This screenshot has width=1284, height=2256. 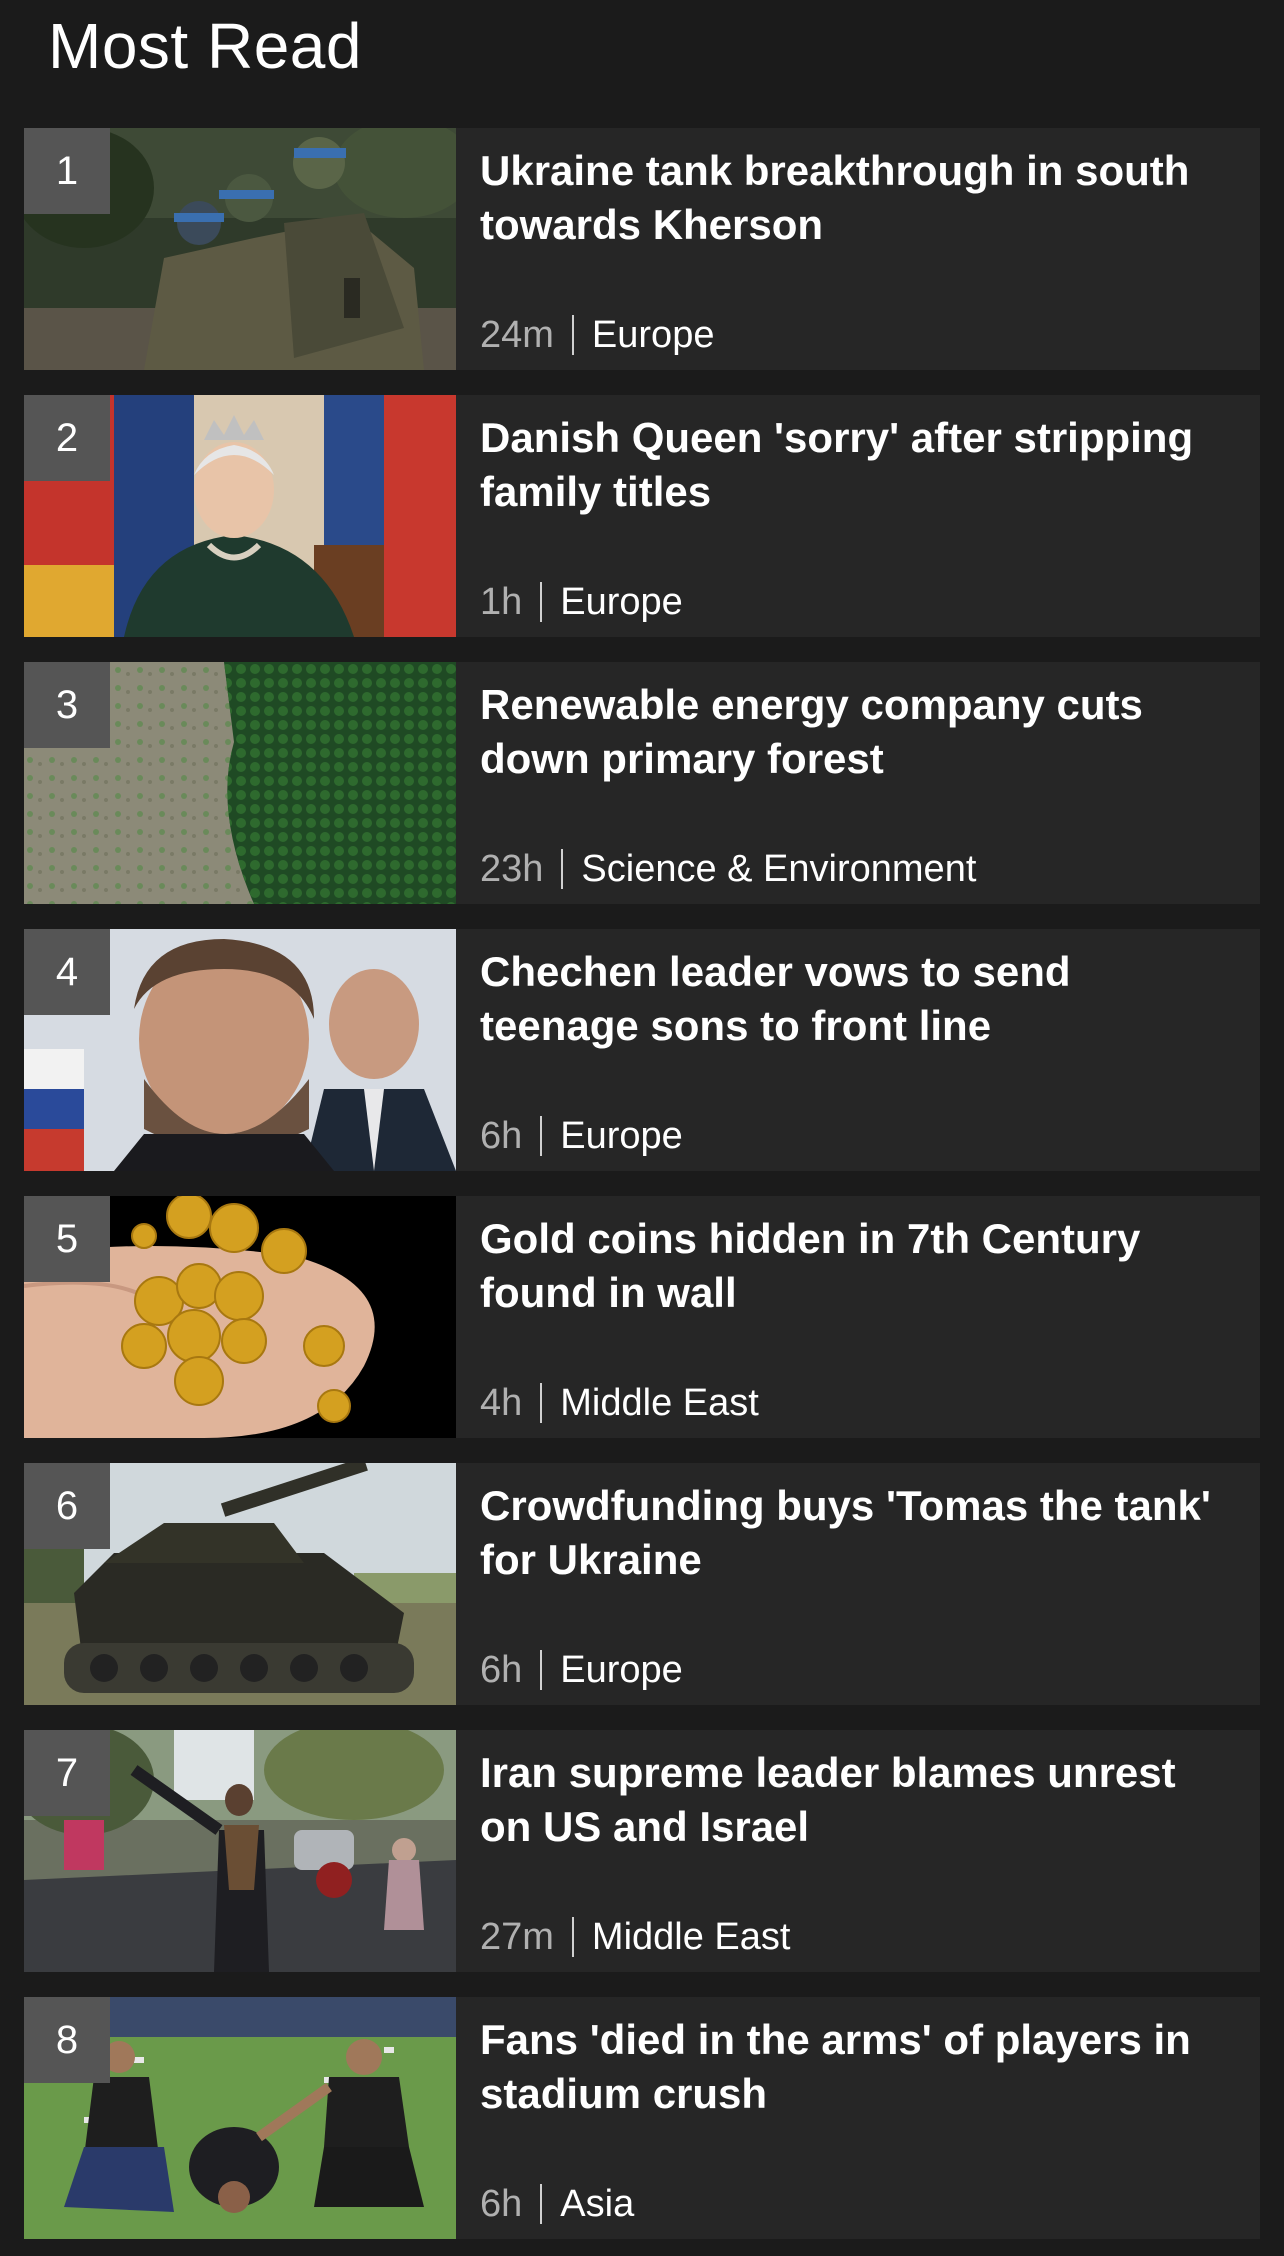 What do you see at coordinates (642, 64) in the screenshot?
I see `section-header: Most Read` at bounding box center [642, 64].